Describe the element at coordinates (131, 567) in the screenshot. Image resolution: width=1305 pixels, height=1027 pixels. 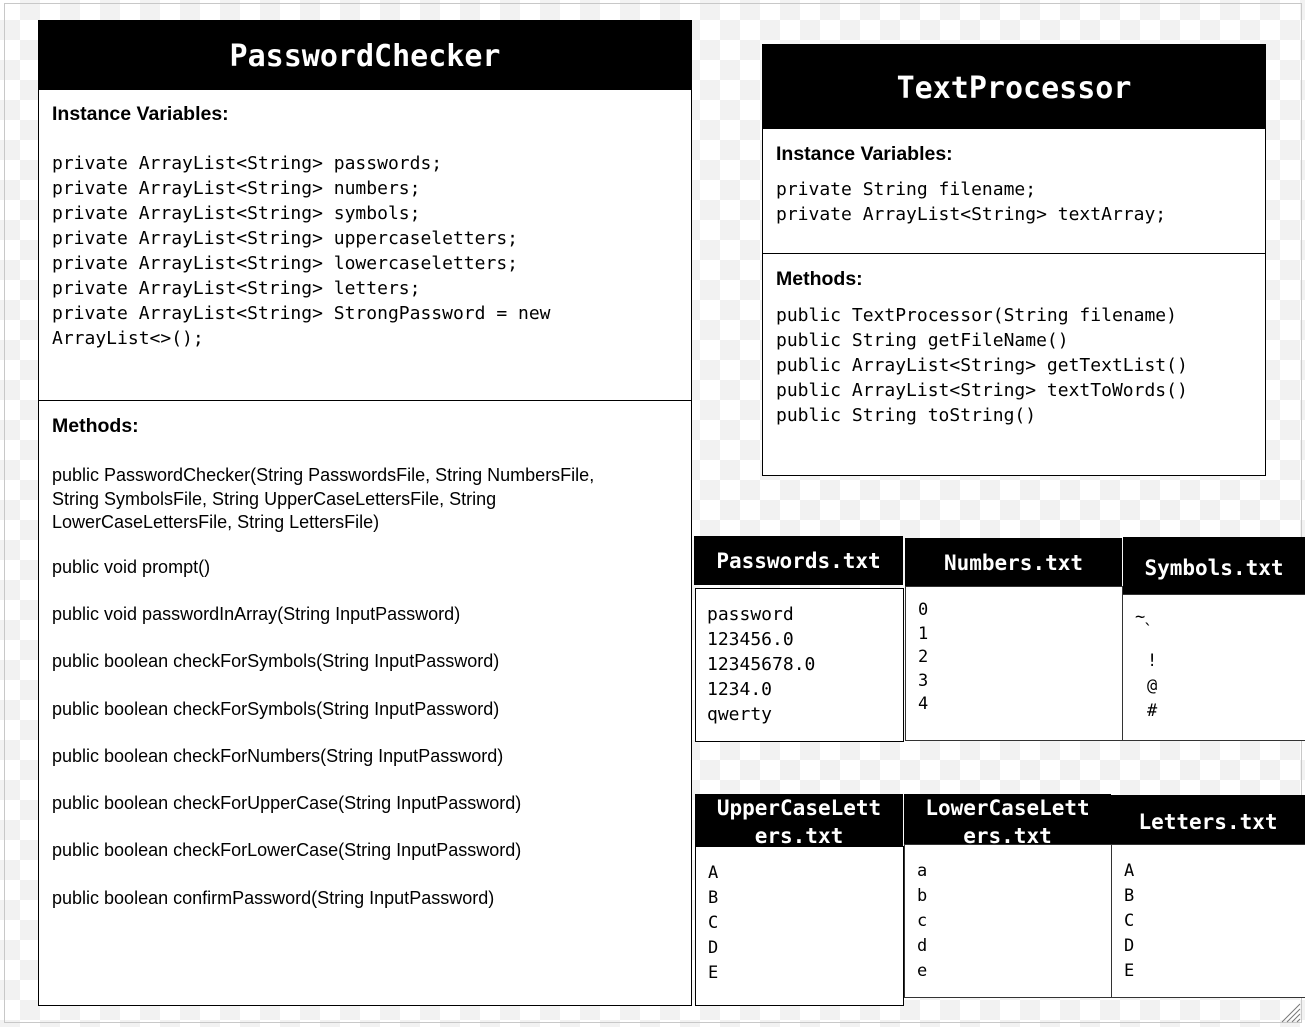
I see `method-signature: public void prompt()` at that location.